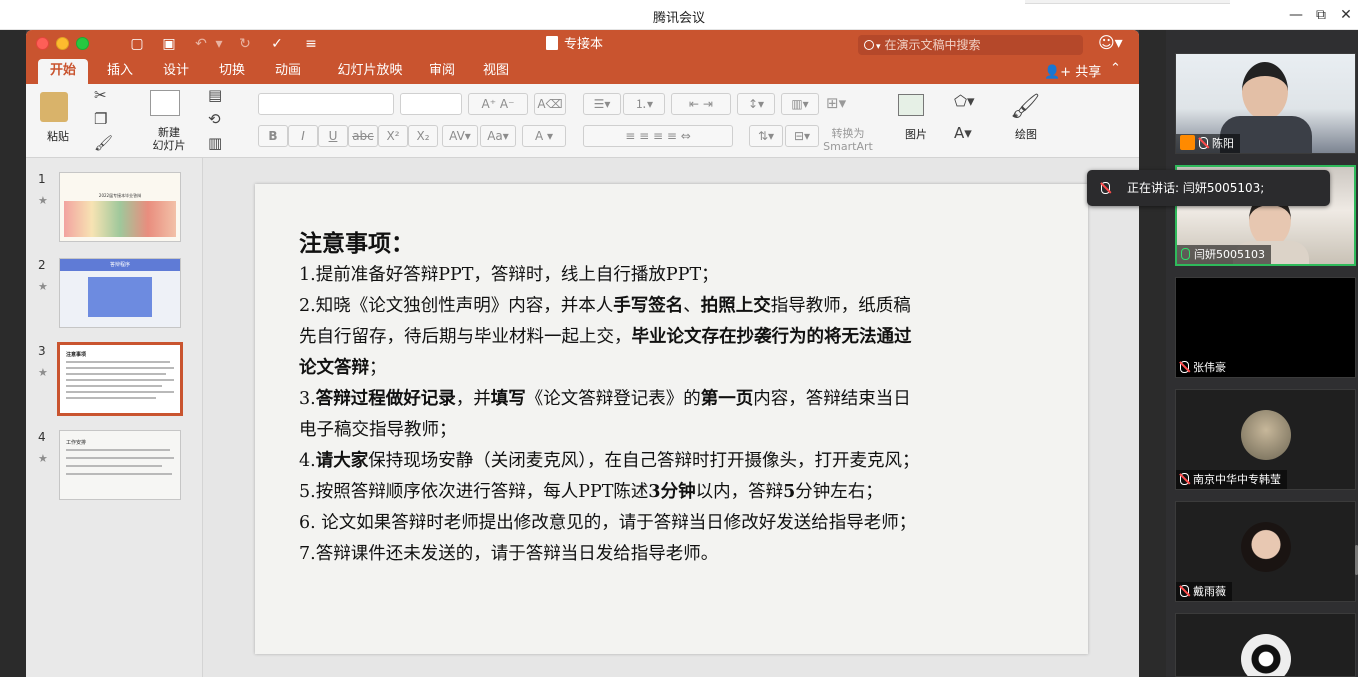  What do you see at coordinates (544, 136) in the screenshot?
I see `font-color-icon: A ▾` at bounding box center [544, 136].